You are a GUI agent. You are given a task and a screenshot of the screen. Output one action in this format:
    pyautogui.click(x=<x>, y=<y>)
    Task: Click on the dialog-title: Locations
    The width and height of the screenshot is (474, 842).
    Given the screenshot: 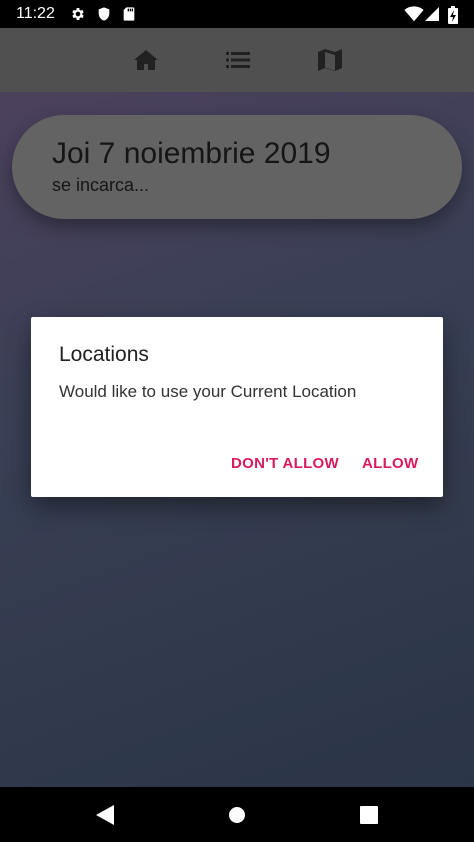 What is the action you would take?
    pyautogui.click(x=104, y=354)
    